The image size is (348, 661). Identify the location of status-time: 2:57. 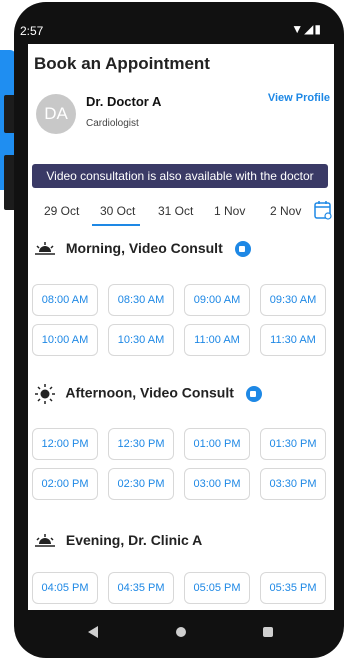
(32, 31).